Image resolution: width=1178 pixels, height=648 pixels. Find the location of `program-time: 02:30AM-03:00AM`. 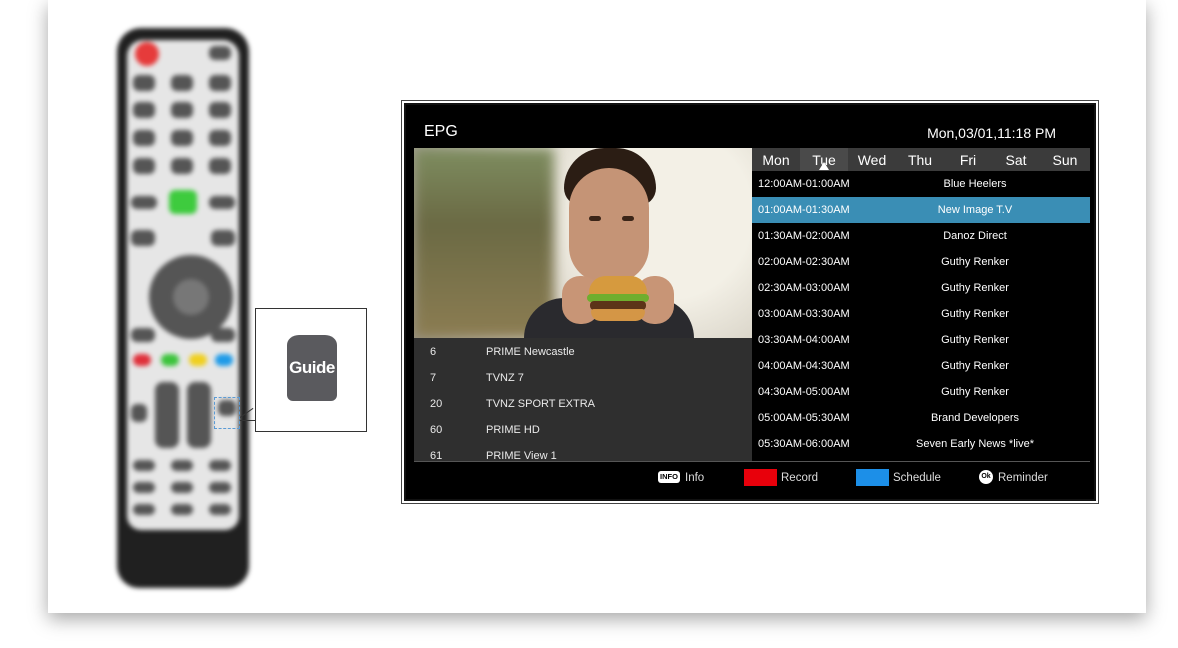

program-time: 02:30AM-03:00AM is located at coordinates (804, 288).